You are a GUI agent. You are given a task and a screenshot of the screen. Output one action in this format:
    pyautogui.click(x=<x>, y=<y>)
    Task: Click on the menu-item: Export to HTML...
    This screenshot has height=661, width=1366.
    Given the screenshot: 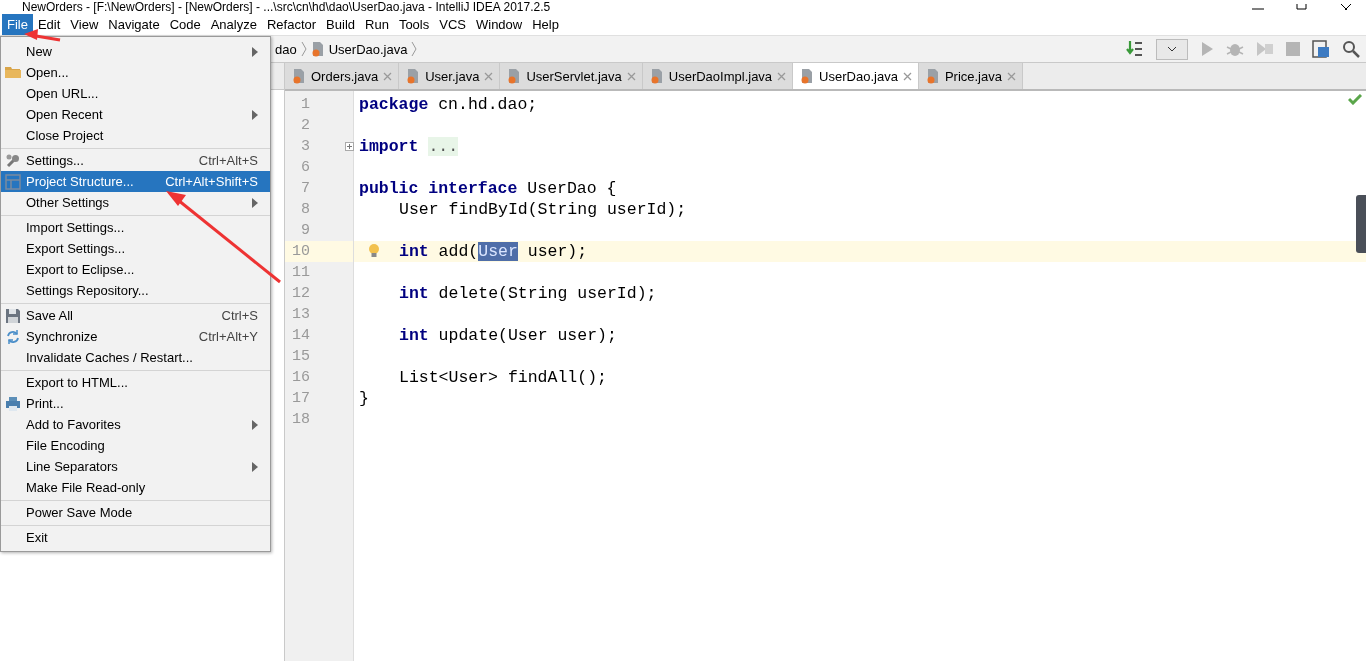 What is the action you would take?
    pyautogui.click(x=135, y=382)
    